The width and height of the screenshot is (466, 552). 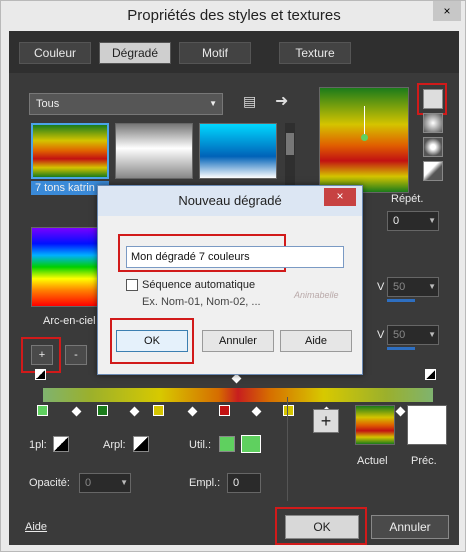 I want to click on gradient-preview-large, so click(x=364, y=140).